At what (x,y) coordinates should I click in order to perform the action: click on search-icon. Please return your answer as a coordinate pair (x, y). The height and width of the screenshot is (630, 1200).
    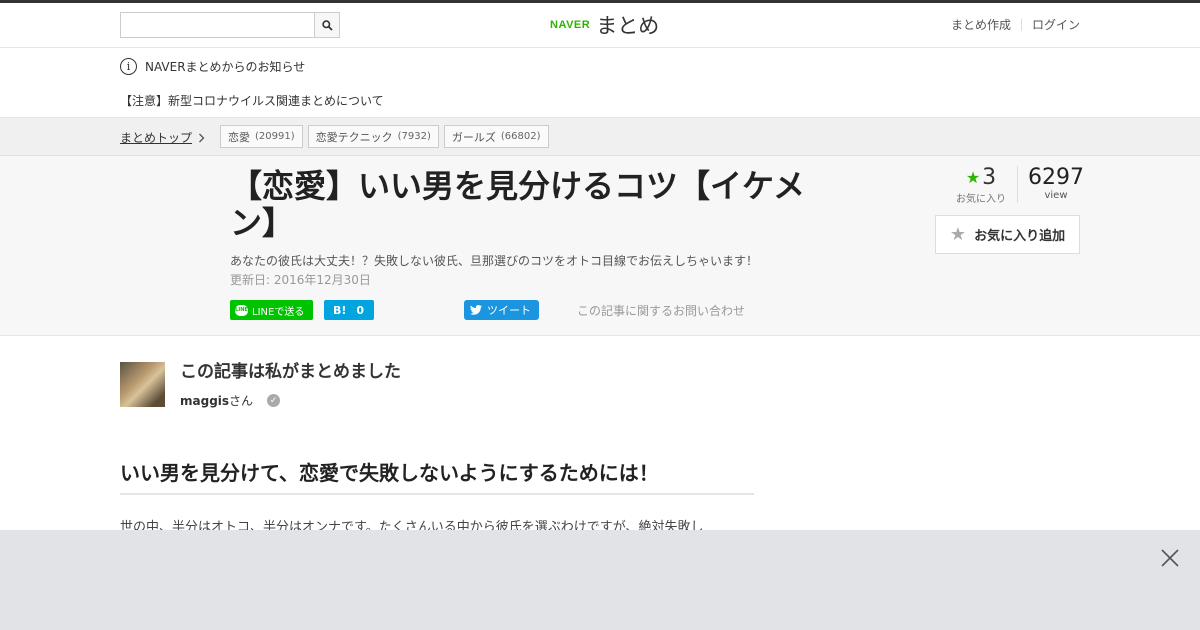
    Looking at the image, I should click on (327, 25).